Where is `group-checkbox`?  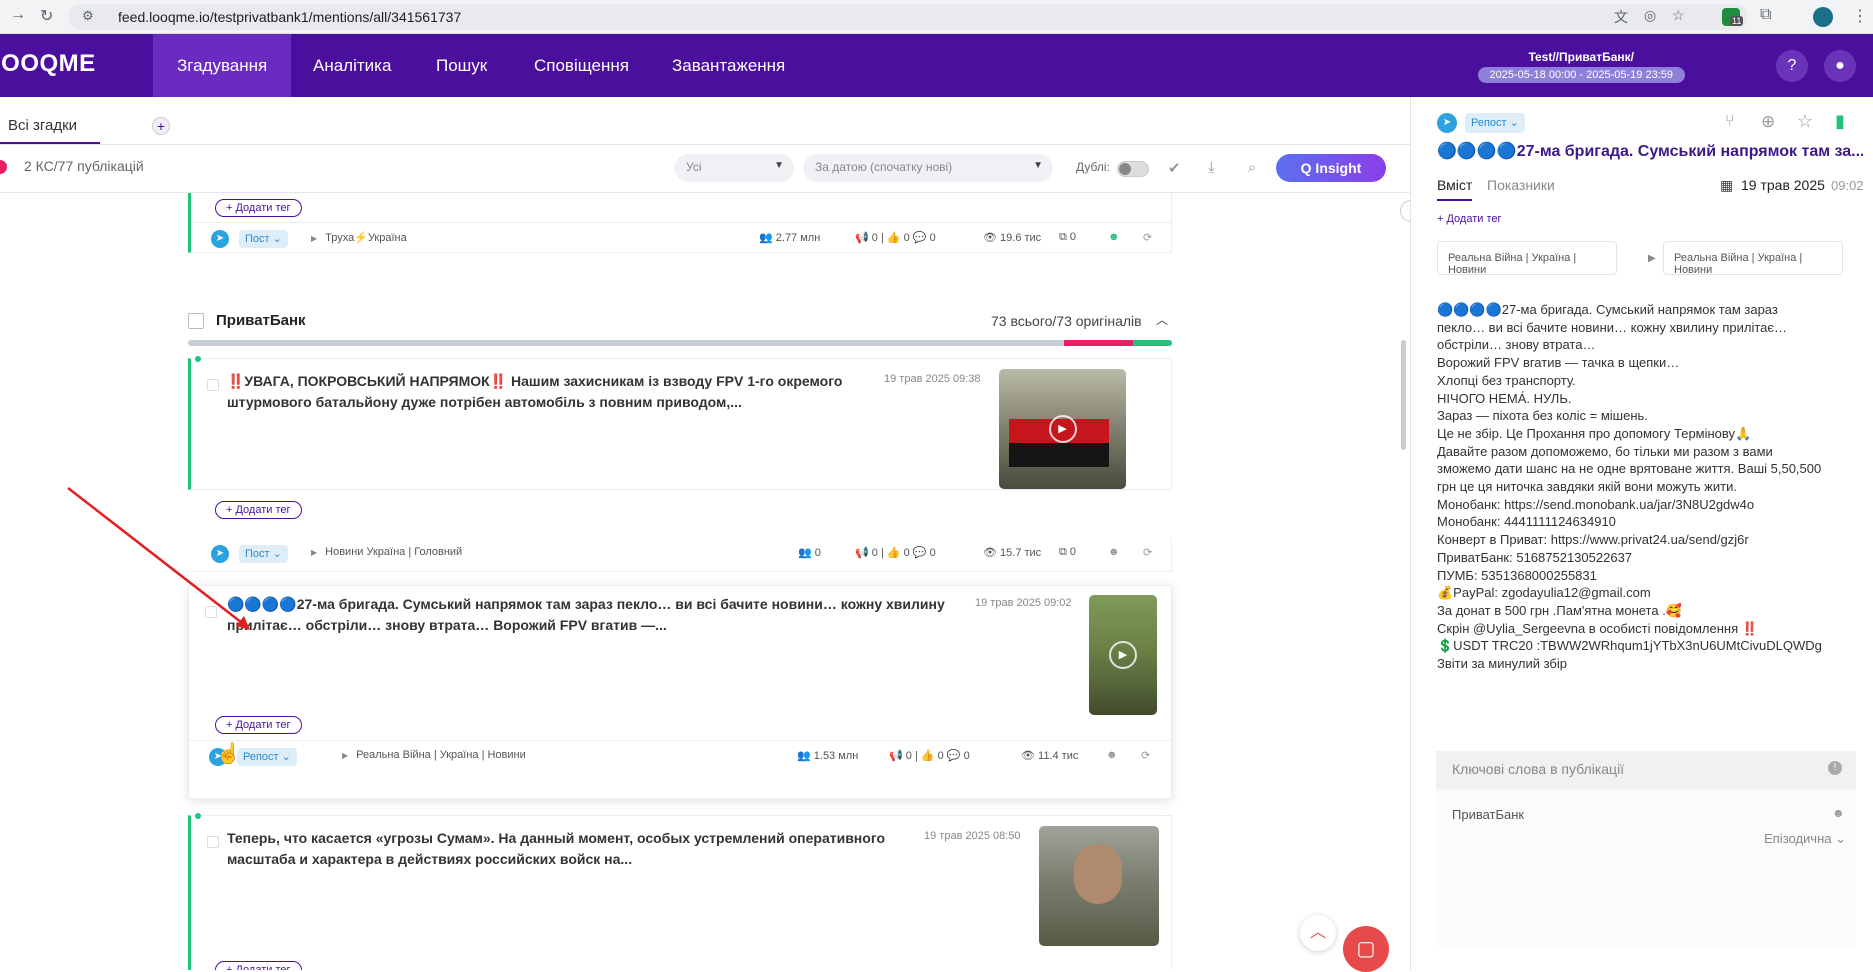 group-checkbox is located at coordinates (196, 321).